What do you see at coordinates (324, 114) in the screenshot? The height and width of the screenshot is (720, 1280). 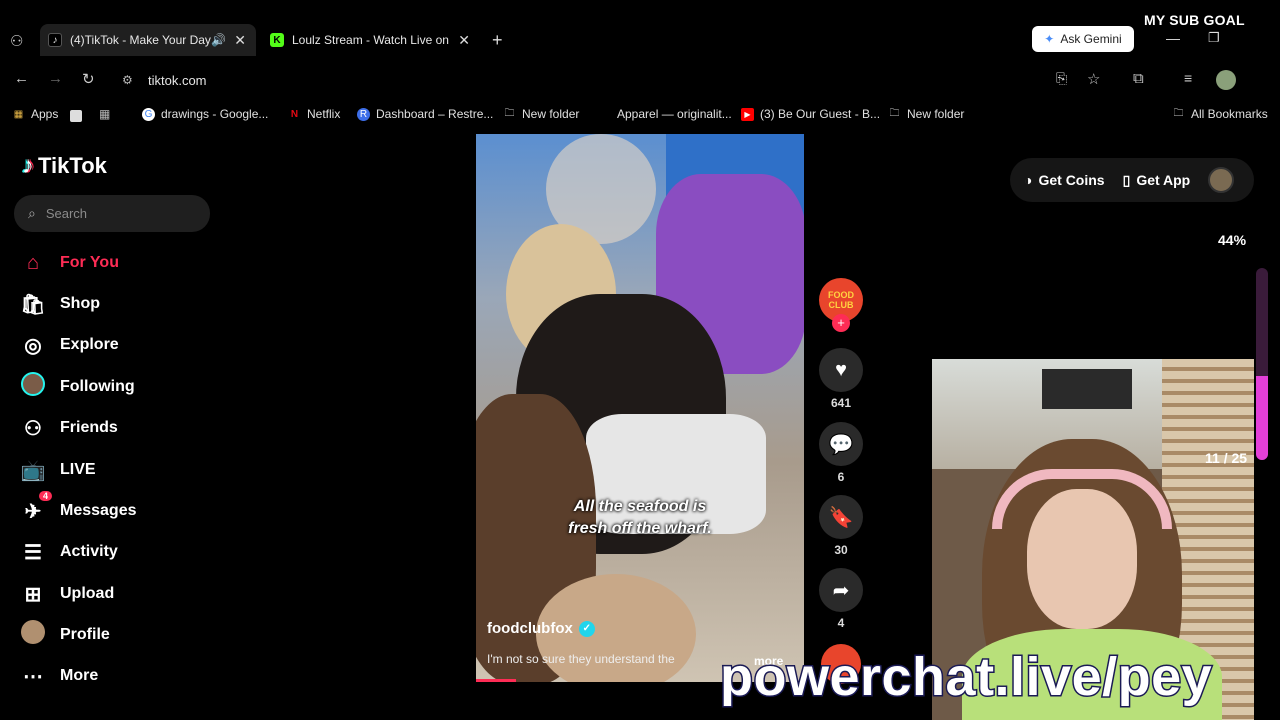 I see `bookmark-label: Netflix` at bounding box center [324, 114].